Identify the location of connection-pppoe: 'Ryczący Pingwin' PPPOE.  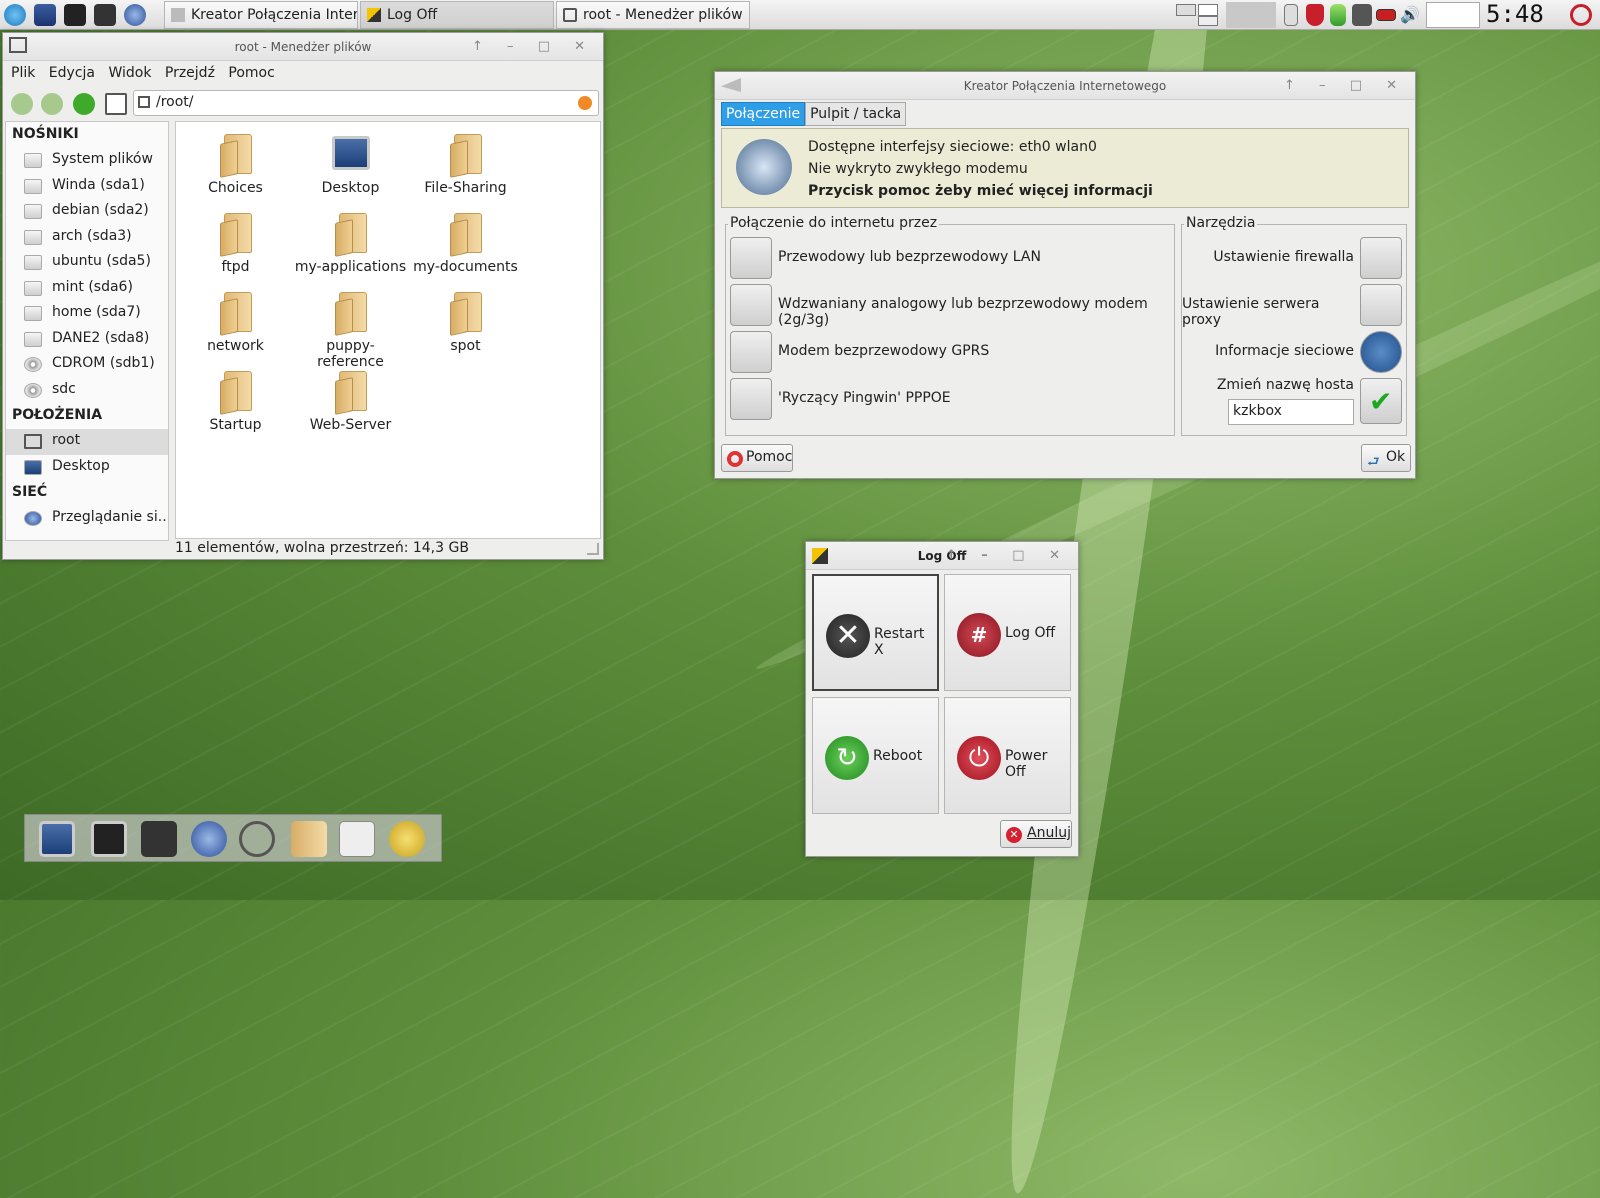
(864, 398).